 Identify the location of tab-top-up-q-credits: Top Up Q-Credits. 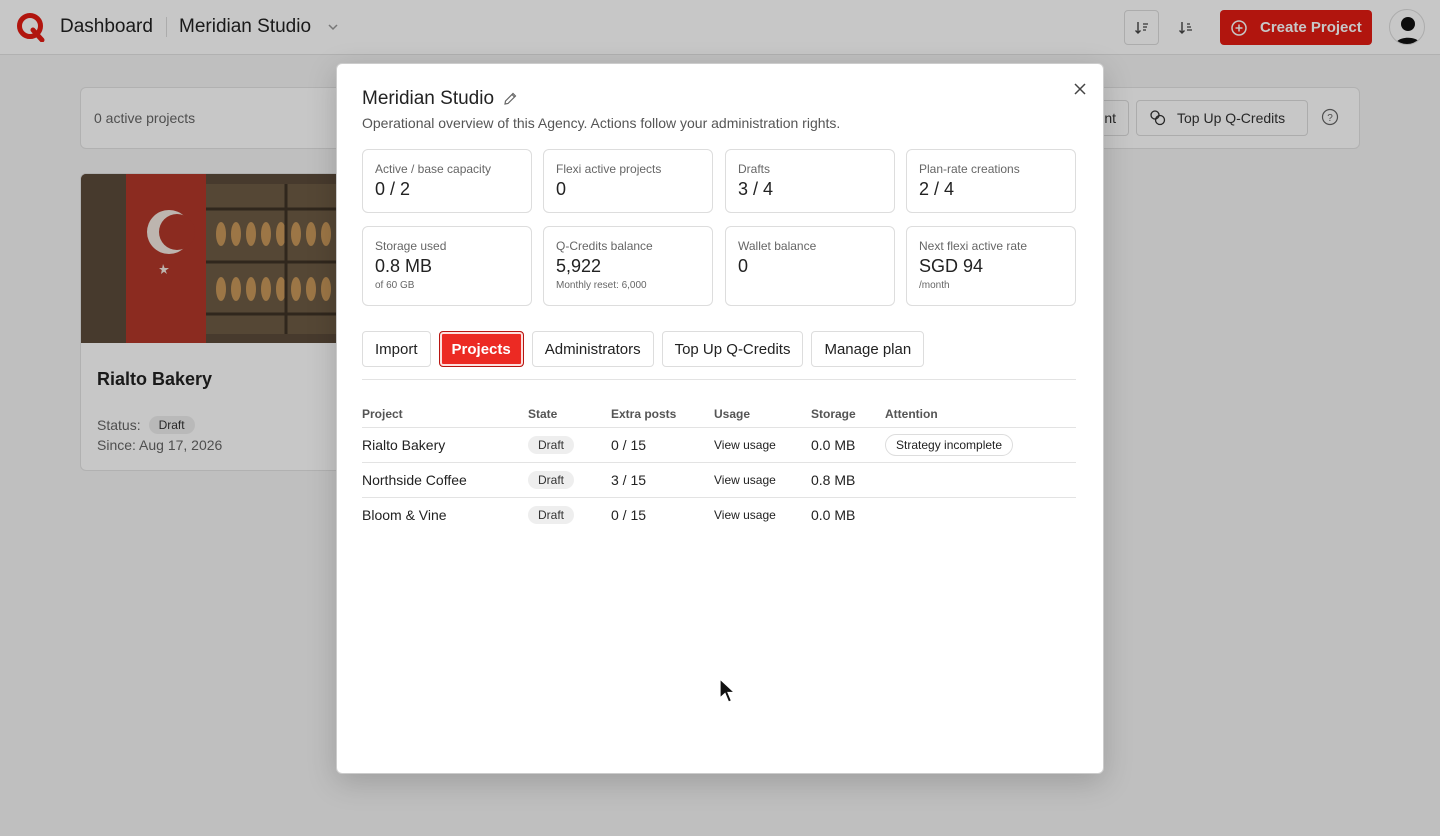
(732, 349).